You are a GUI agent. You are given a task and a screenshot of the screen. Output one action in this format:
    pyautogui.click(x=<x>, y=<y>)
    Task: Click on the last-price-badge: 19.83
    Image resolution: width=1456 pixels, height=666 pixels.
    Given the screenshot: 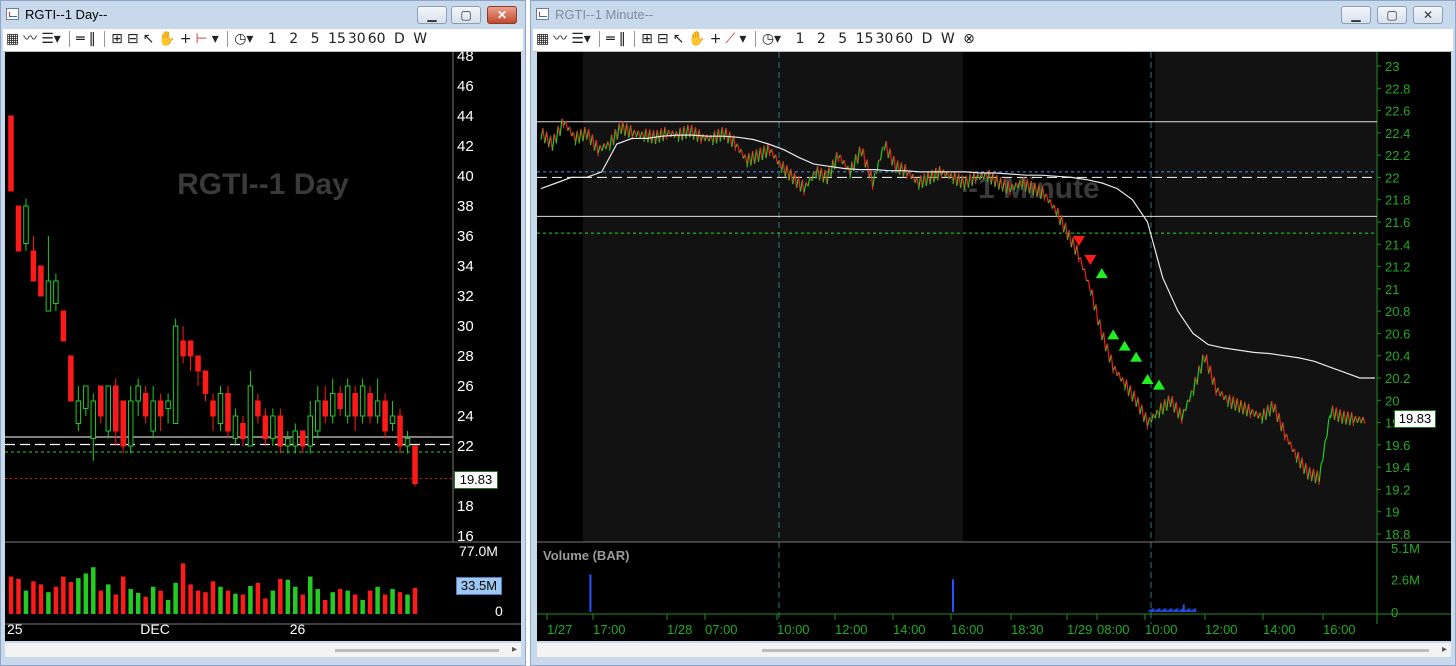 What is the action you would take?
    pyautogui.click(x=476, y=480)
    